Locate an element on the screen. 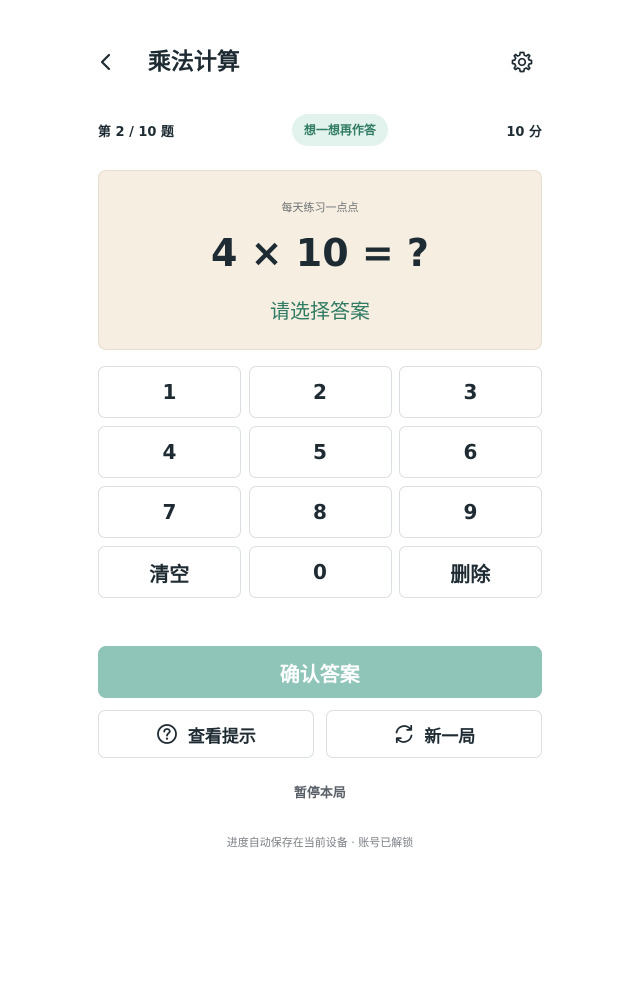 This screenshot has height=1000, width=640. key-2: 2 is located at coordinates (320, 392).